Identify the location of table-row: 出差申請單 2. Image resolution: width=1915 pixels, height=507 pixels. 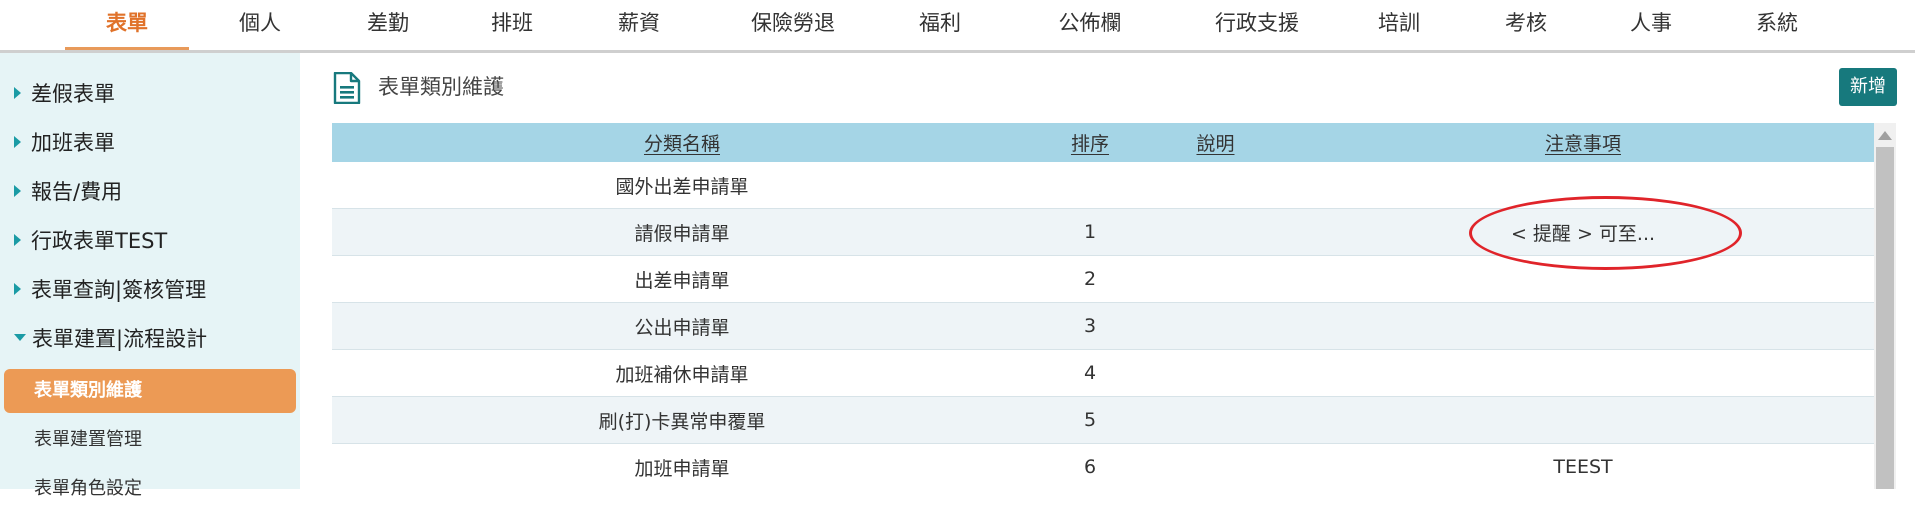
(1107, 279).